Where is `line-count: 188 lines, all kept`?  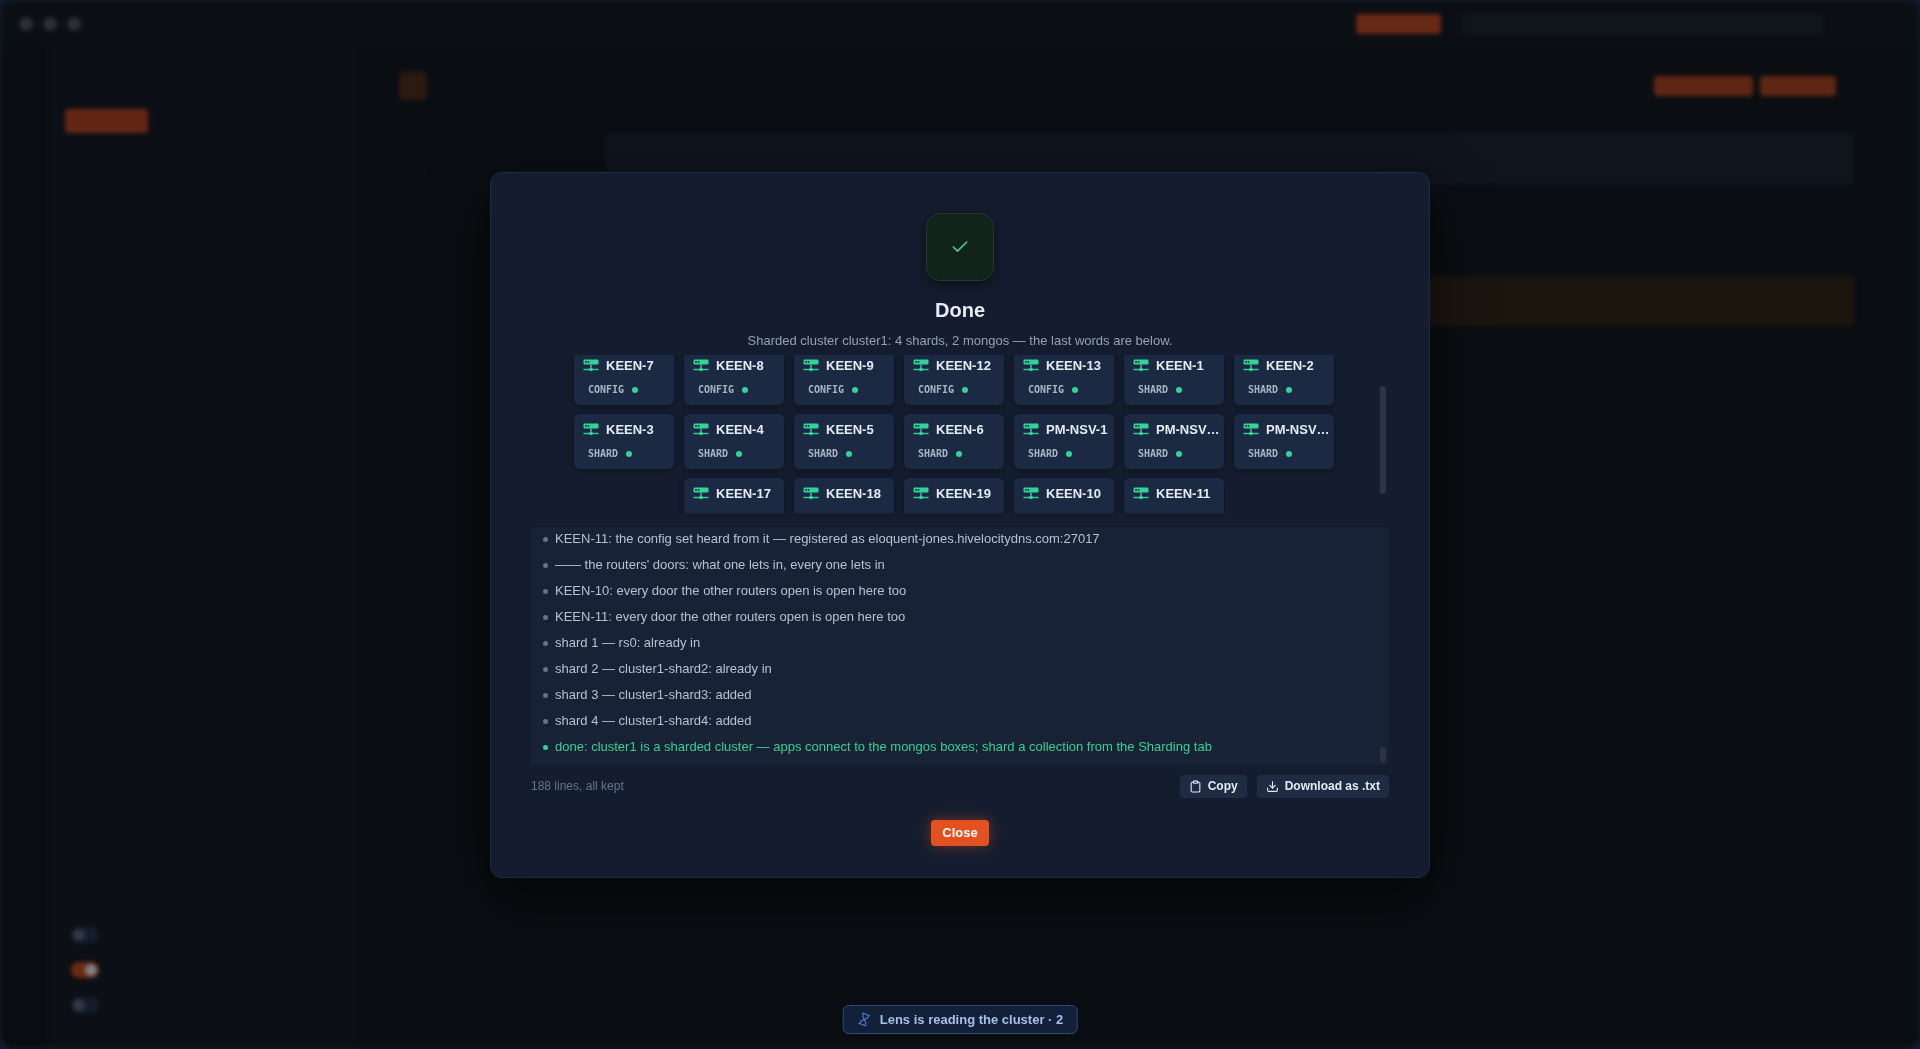
line-count: 188 lines, all kept is located at coordinates (577, 786).